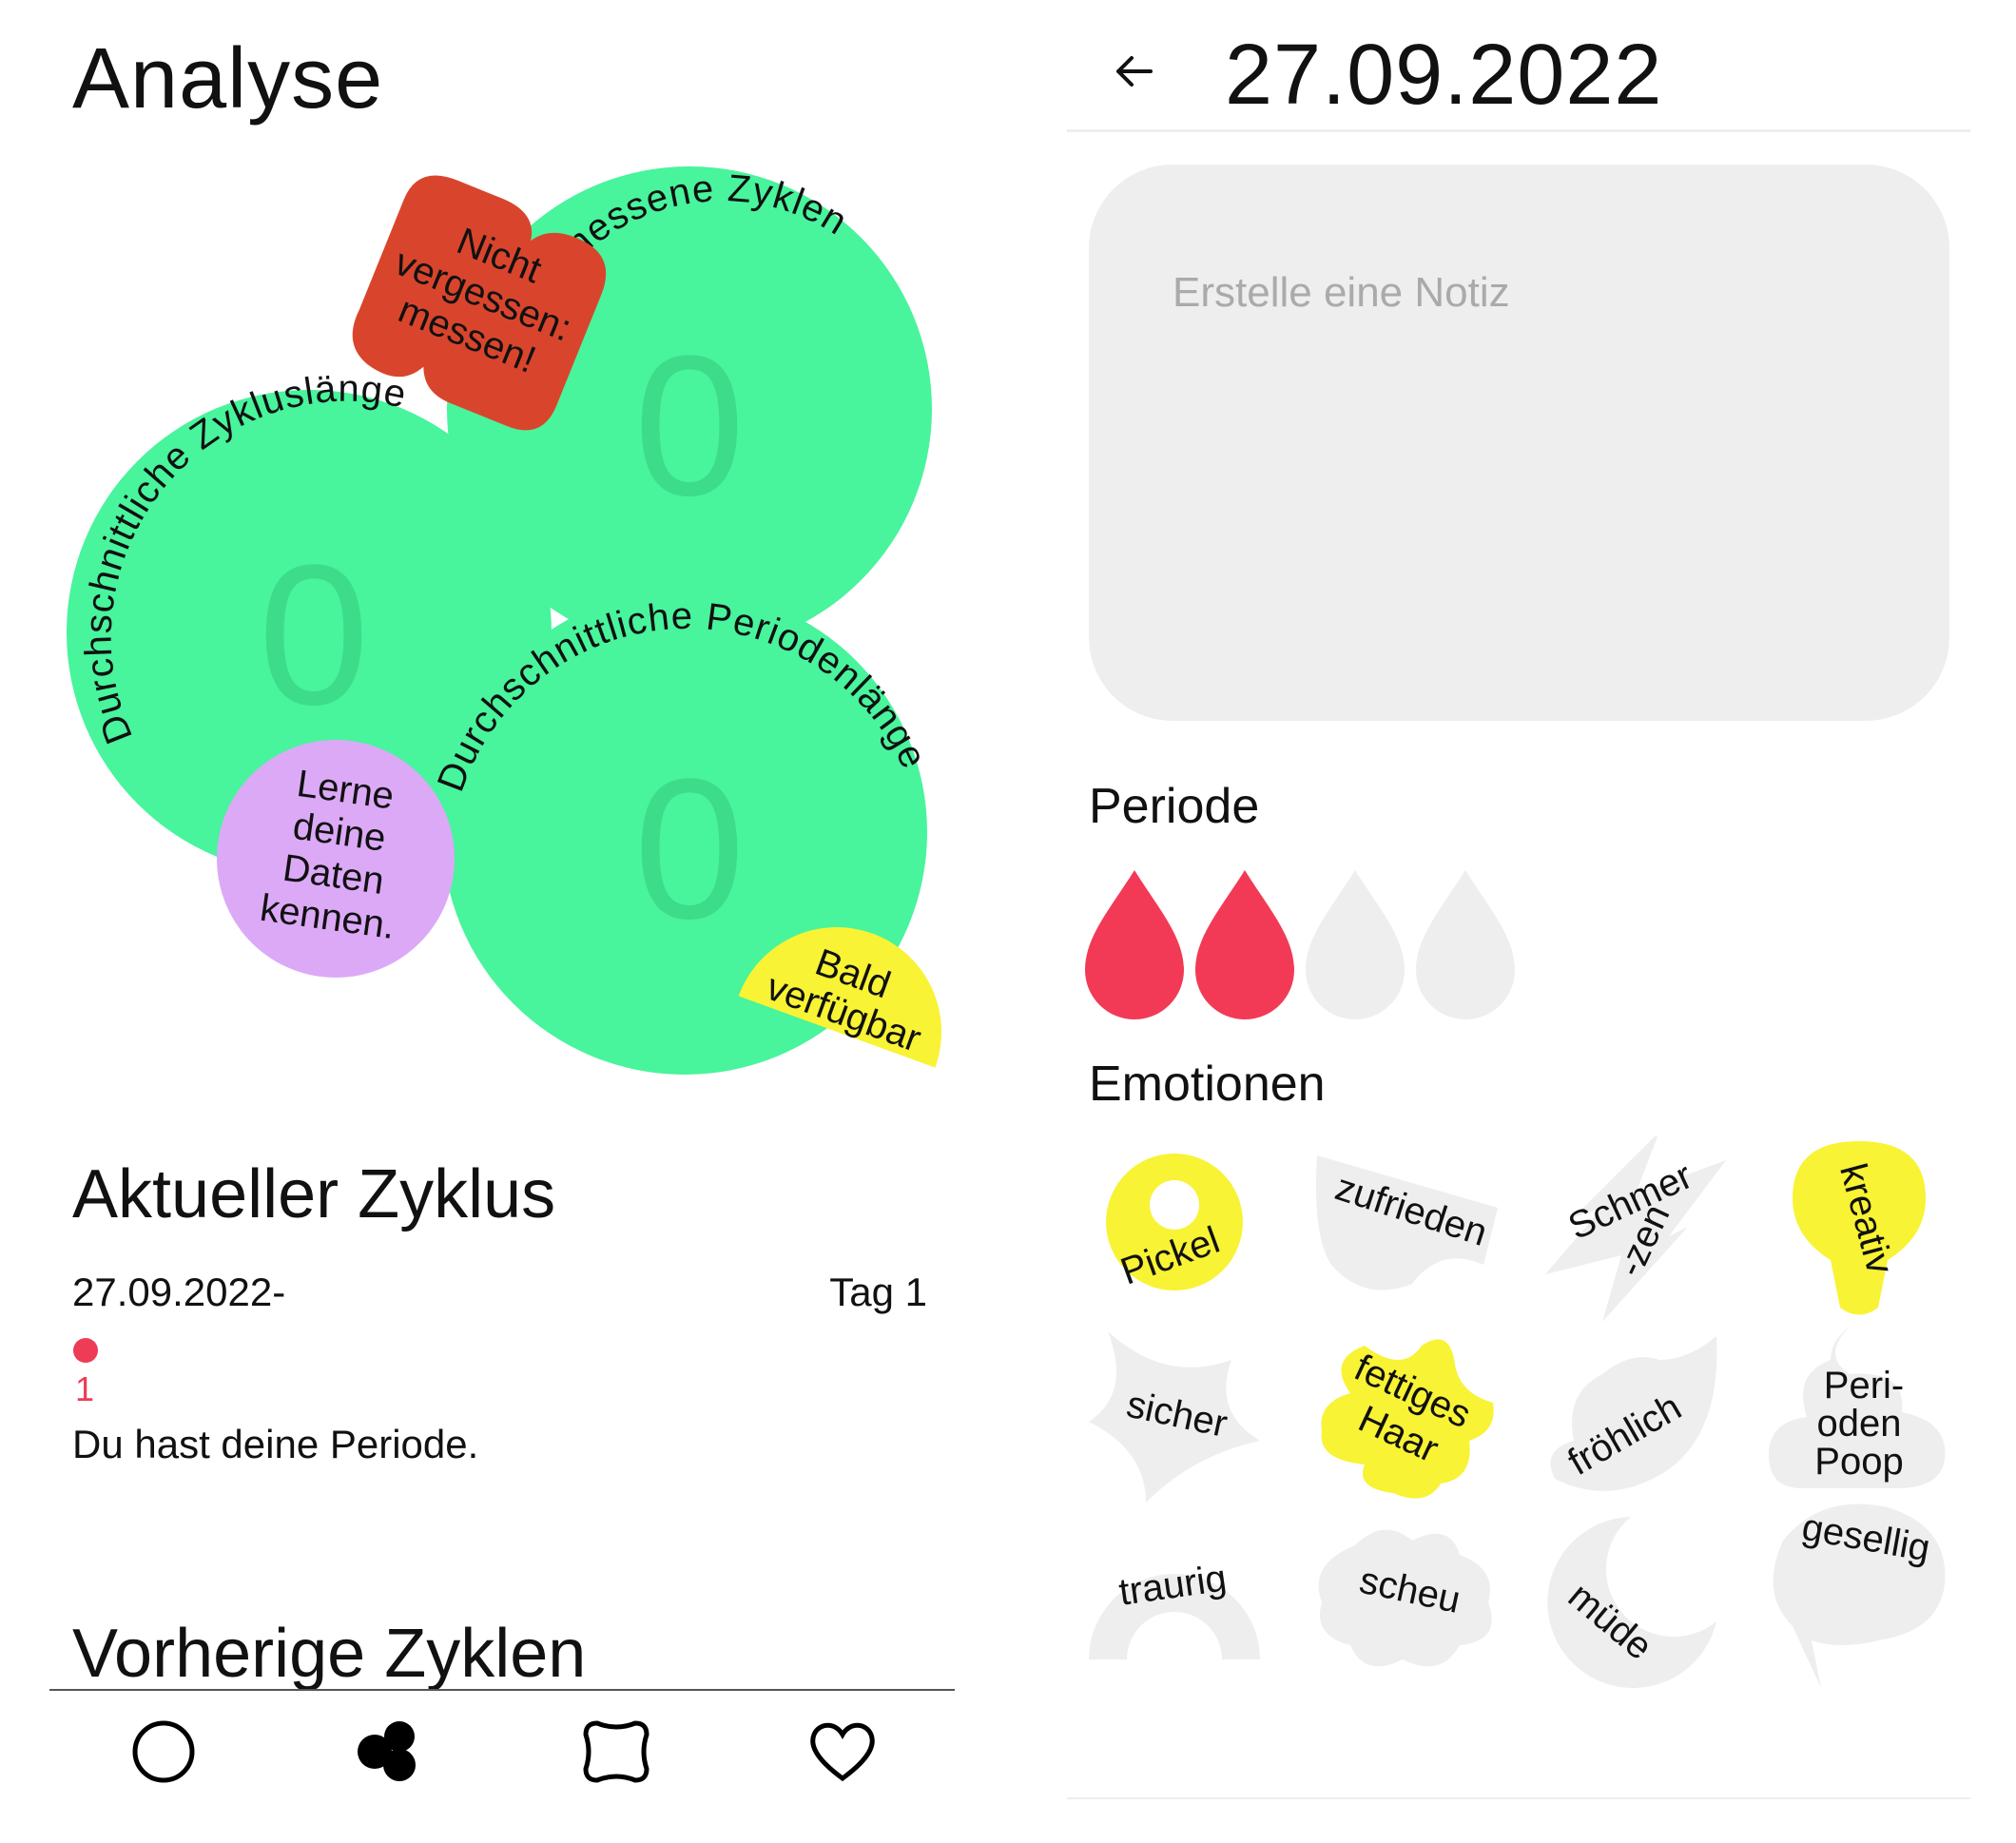 The height and width of the screenshot is (1843, 2016). What do you see at coordinates (1519, 443) in the screenshot?
I see `note-input: Erstelle eine Notiz` at bounding box center [1519, 443].